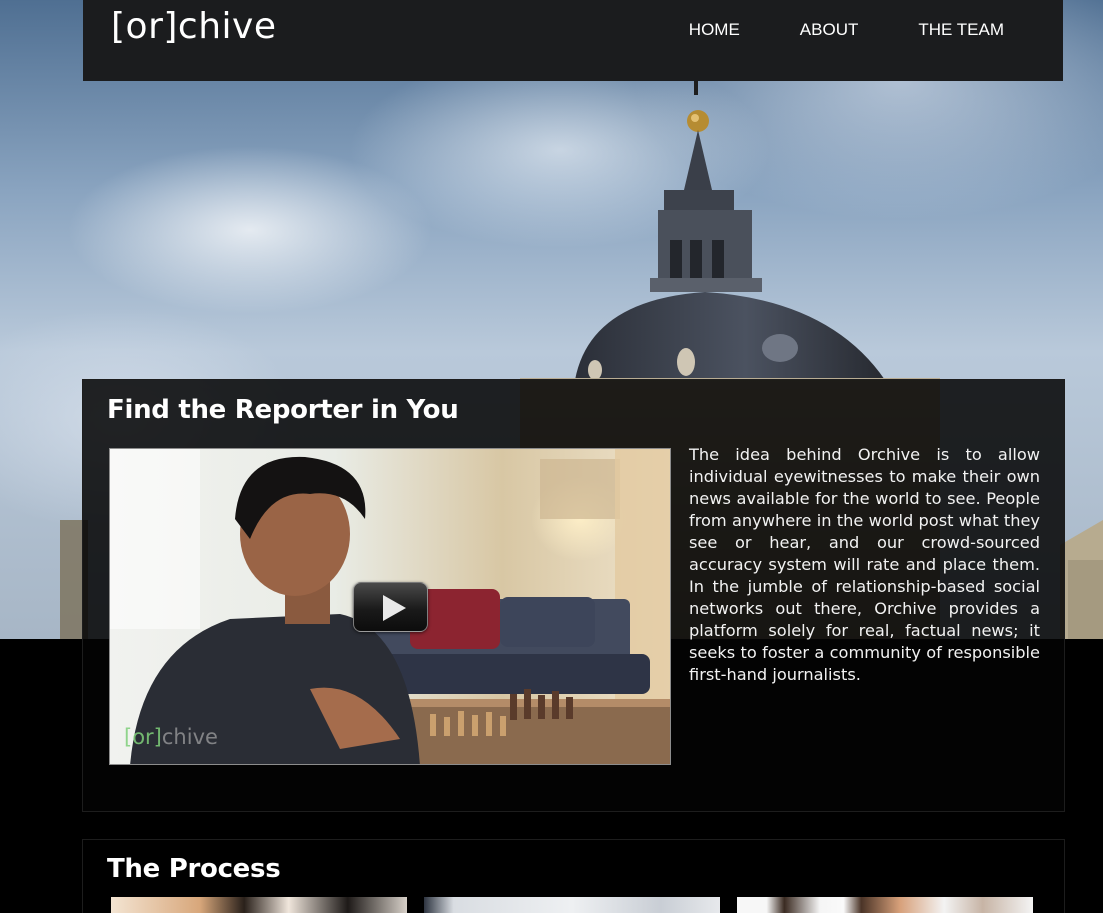 This screenshot has height=913, width=1103. What do you see at coordinates (573, 40) in the screenshot?
I see `site-header: [or]chive HOME ABOUT THE TEAM` at bounding box center [573, 40].